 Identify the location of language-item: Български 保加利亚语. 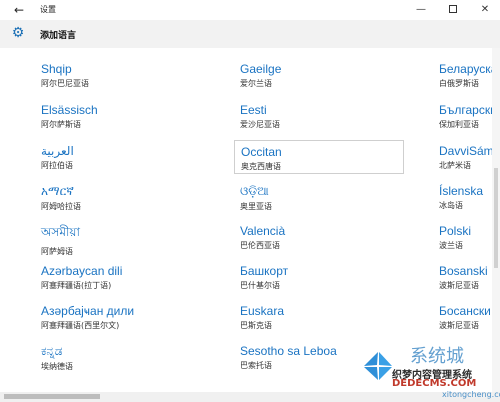
(462, 116).